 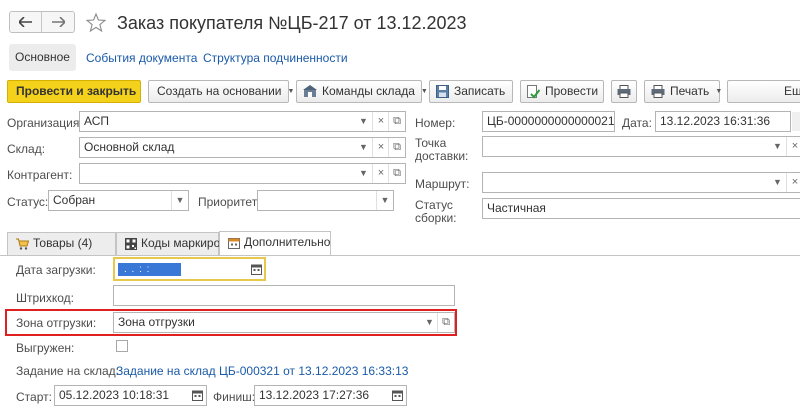 What do you see at coordinates (229, 202) in the screenshot?
I see `priority-label: Приоритет:` at bounding box center [229, 202].